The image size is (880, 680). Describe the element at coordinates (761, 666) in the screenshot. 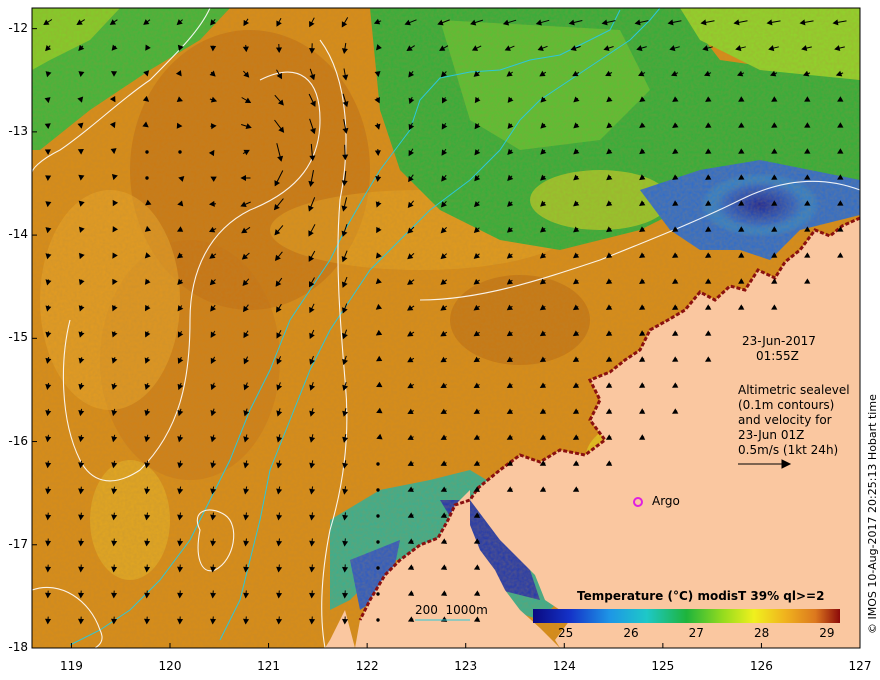

I see `x-tick-label: 126` at that location.